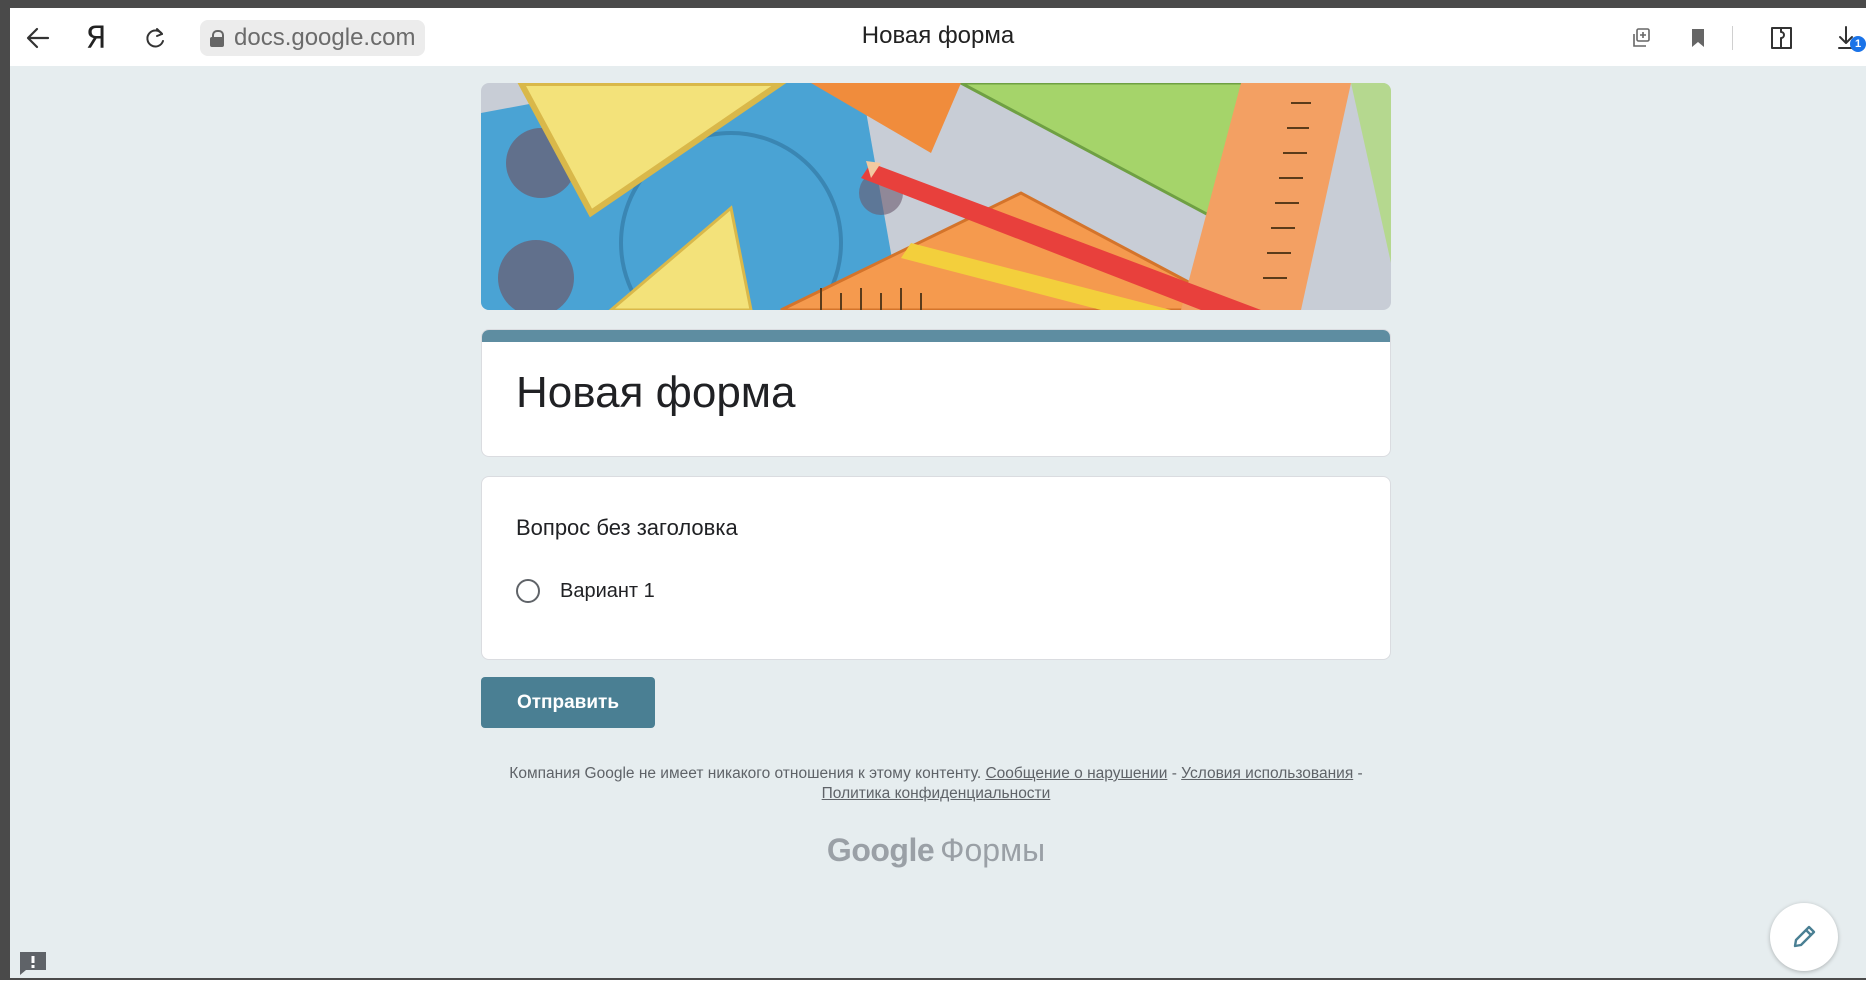  I want to click on download-icon: 1, so click(1848, 38).